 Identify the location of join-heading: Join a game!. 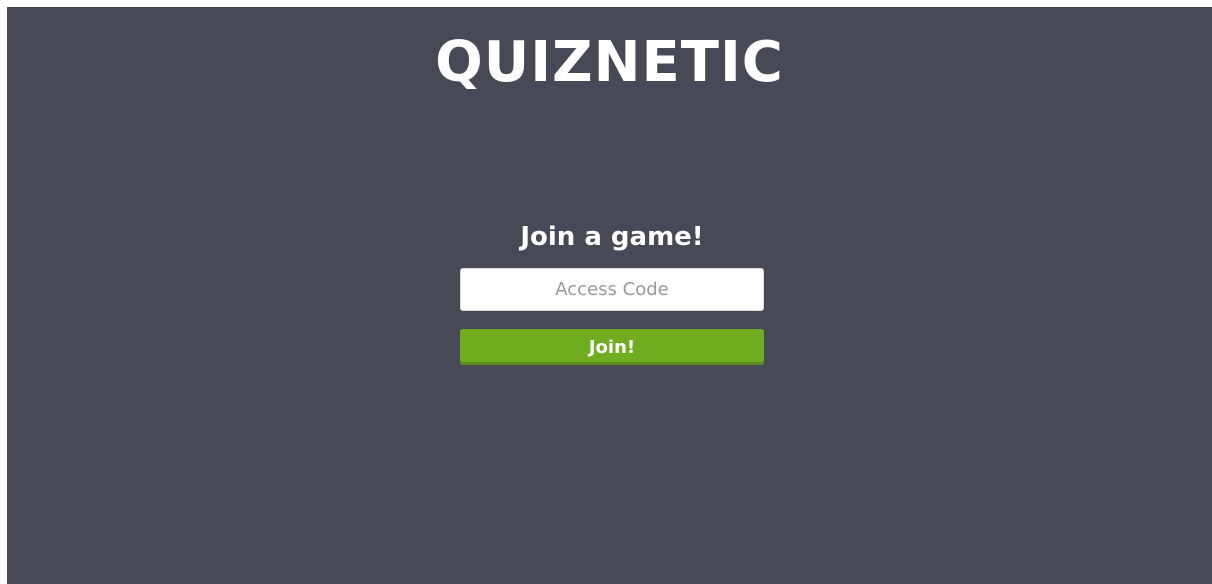
(612, 237).